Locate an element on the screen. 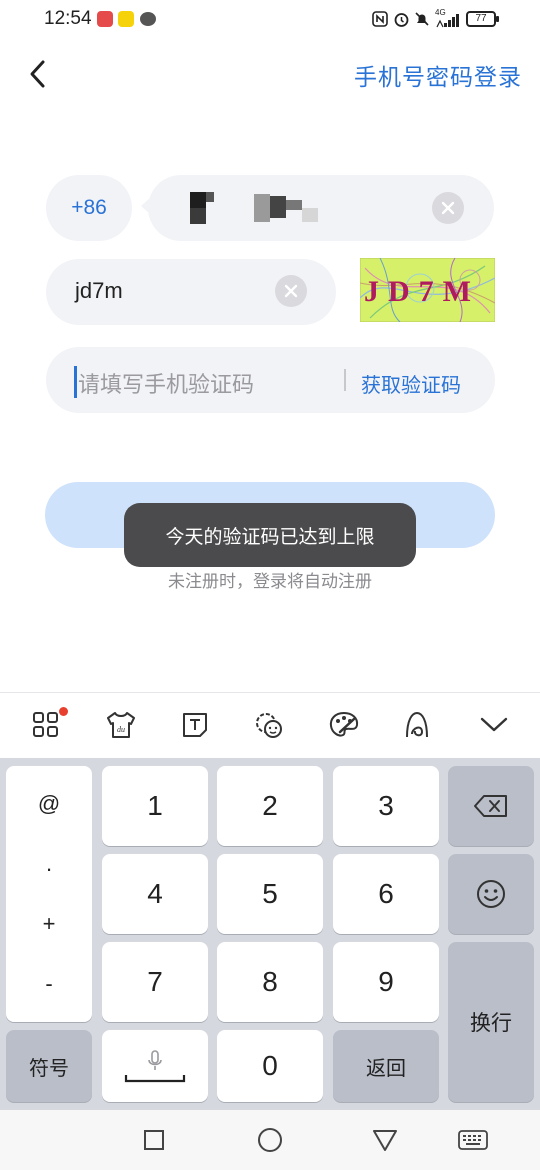 This screenshot has width=540, height=1170. key-5: 5 is located at coordinates (270, 894).